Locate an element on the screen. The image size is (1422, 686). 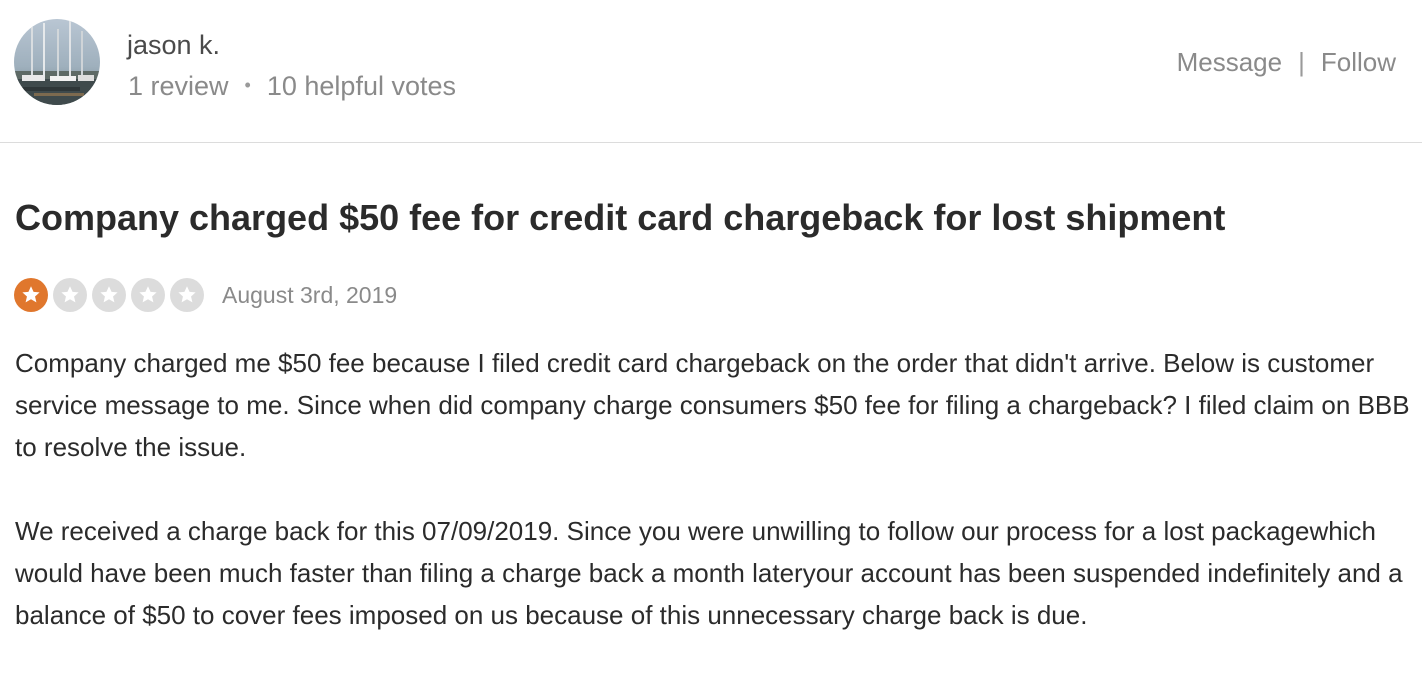
reviewer-actions: Message | Follow is located at coordinates (1286, 62).